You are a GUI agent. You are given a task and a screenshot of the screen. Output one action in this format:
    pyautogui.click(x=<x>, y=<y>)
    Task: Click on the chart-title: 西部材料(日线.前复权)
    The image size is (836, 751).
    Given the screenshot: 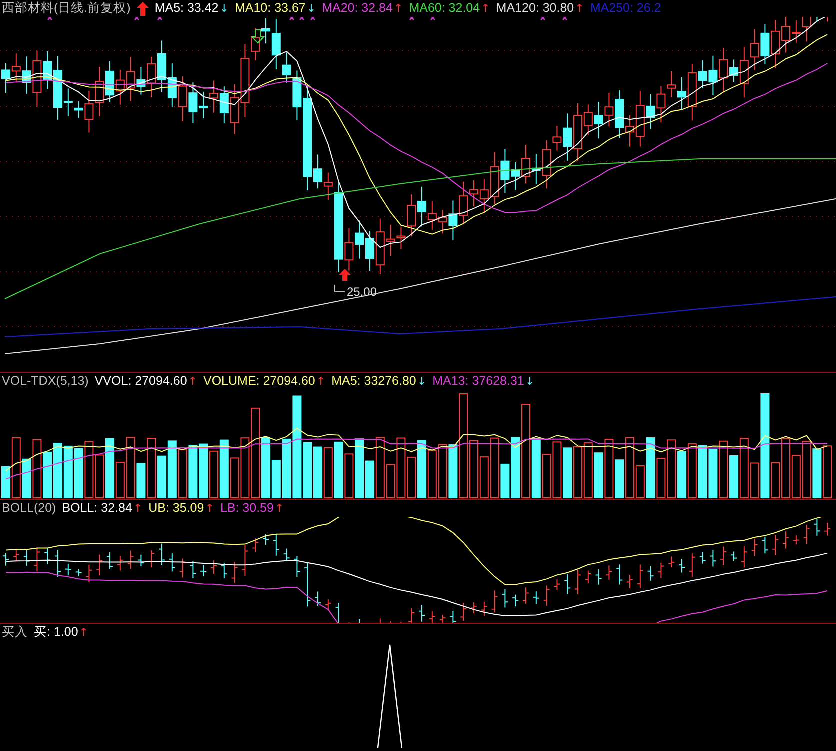 What is the action you would take?
    pyautogui.click(x=66, y=8)
    